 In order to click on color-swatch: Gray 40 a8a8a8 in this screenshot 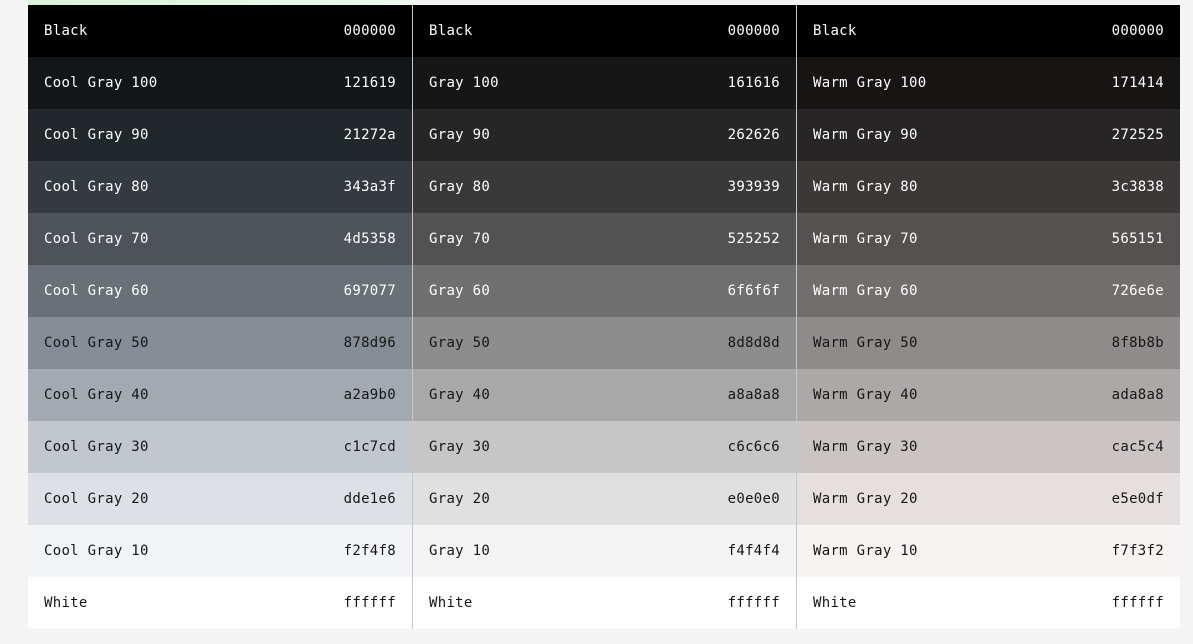, I will do `click(604, 395)`.